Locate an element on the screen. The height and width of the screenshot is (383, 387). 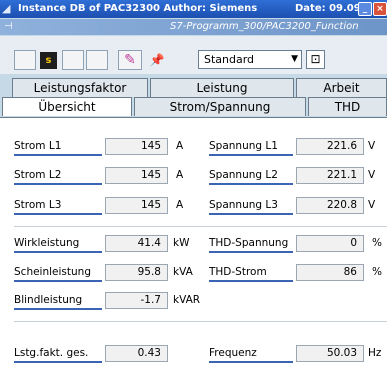
spannung-l2-label: Spannung L2 is located at coordinates (243, 175).